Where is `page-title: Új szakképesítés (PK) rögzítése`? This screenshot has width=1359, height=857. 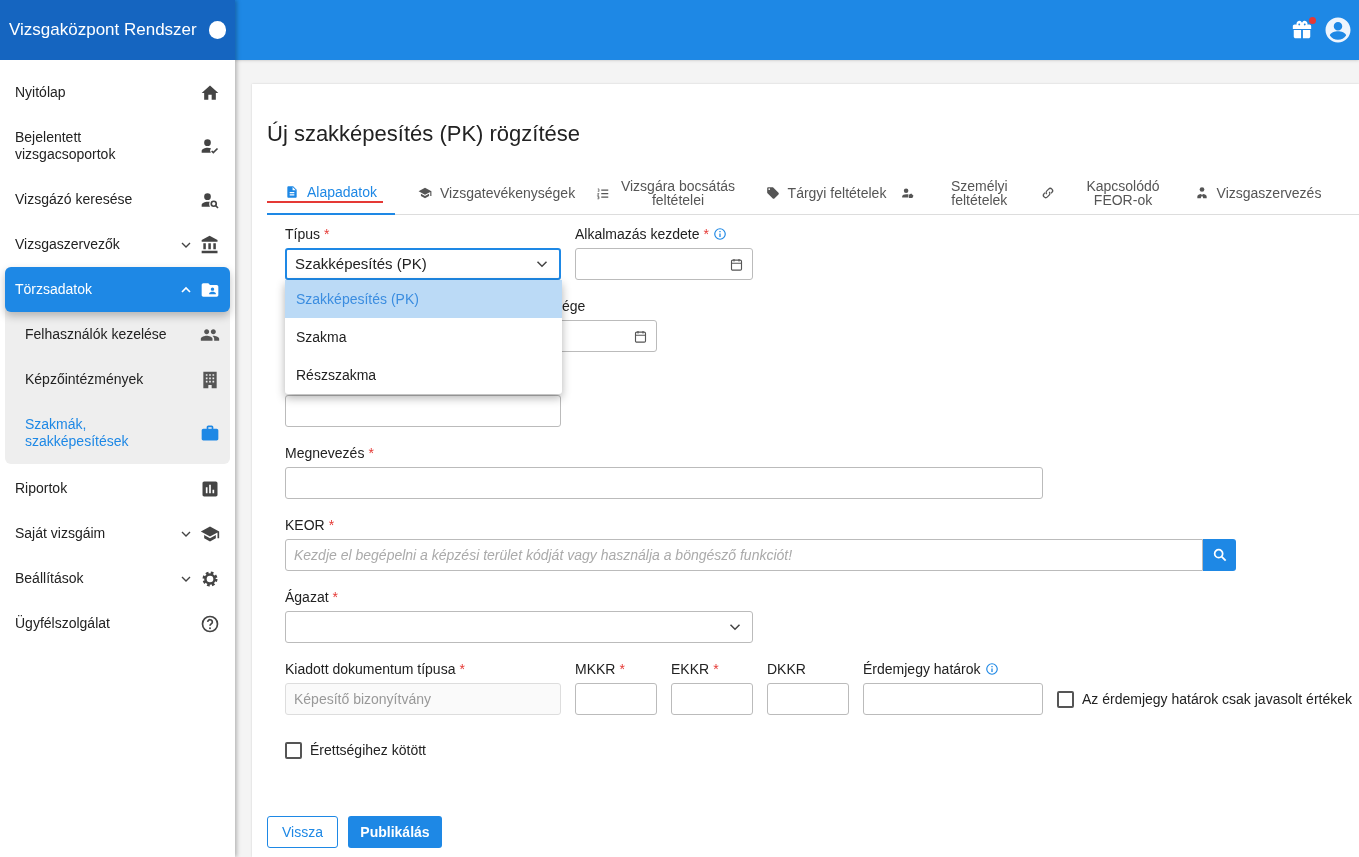
page-title: Új szakképesítés (PK) rögzítése is located at coordinates (424, 134).